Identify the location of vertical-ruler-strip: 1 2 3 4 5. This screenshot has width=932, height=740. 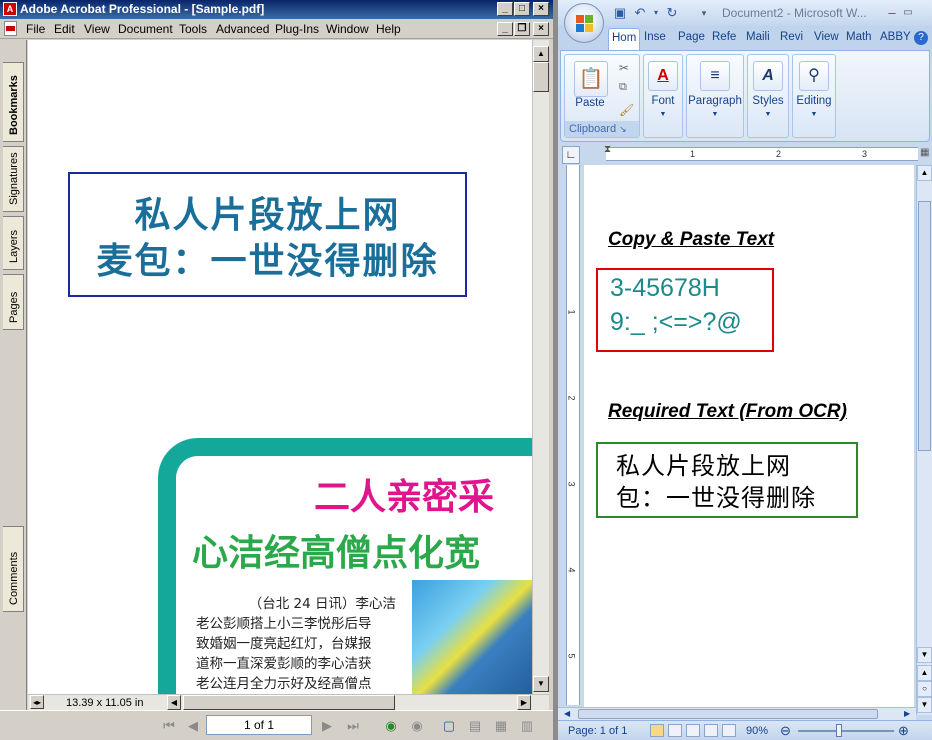
(573, 435).